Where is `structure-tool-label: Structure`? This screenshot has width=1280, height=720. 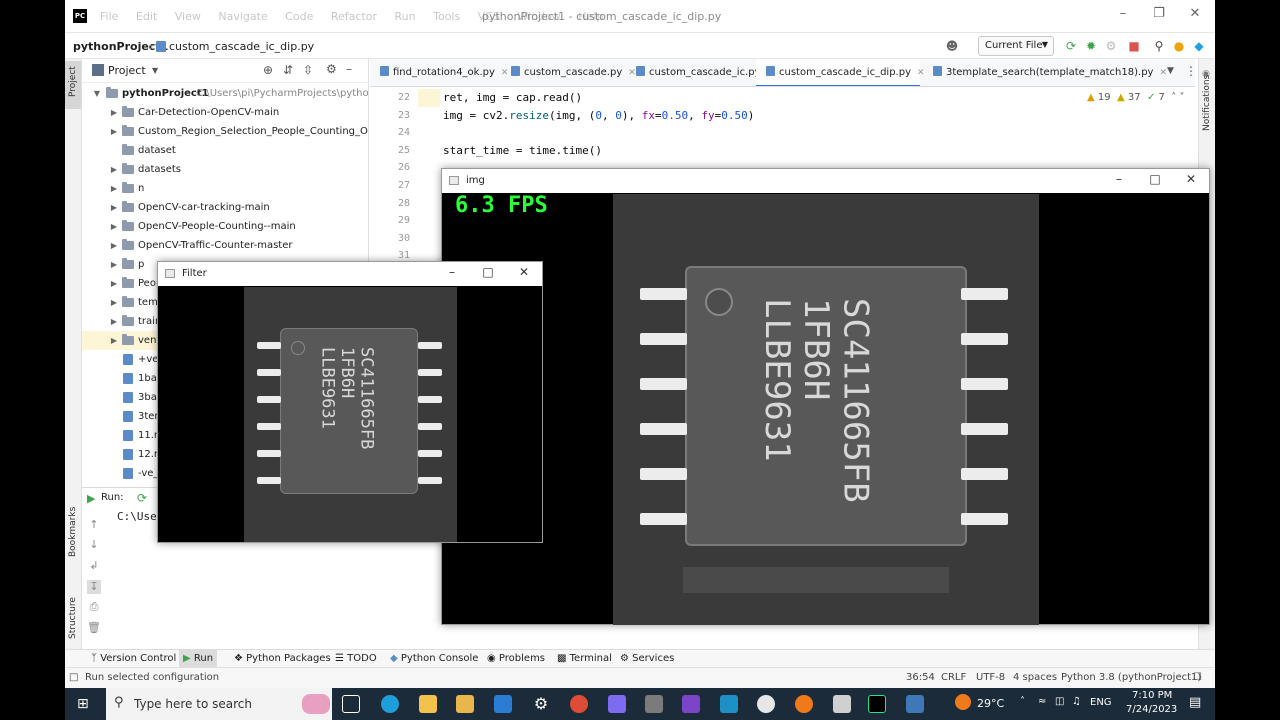 structure-tool-label: Structure is located at coordinates (73, 618).